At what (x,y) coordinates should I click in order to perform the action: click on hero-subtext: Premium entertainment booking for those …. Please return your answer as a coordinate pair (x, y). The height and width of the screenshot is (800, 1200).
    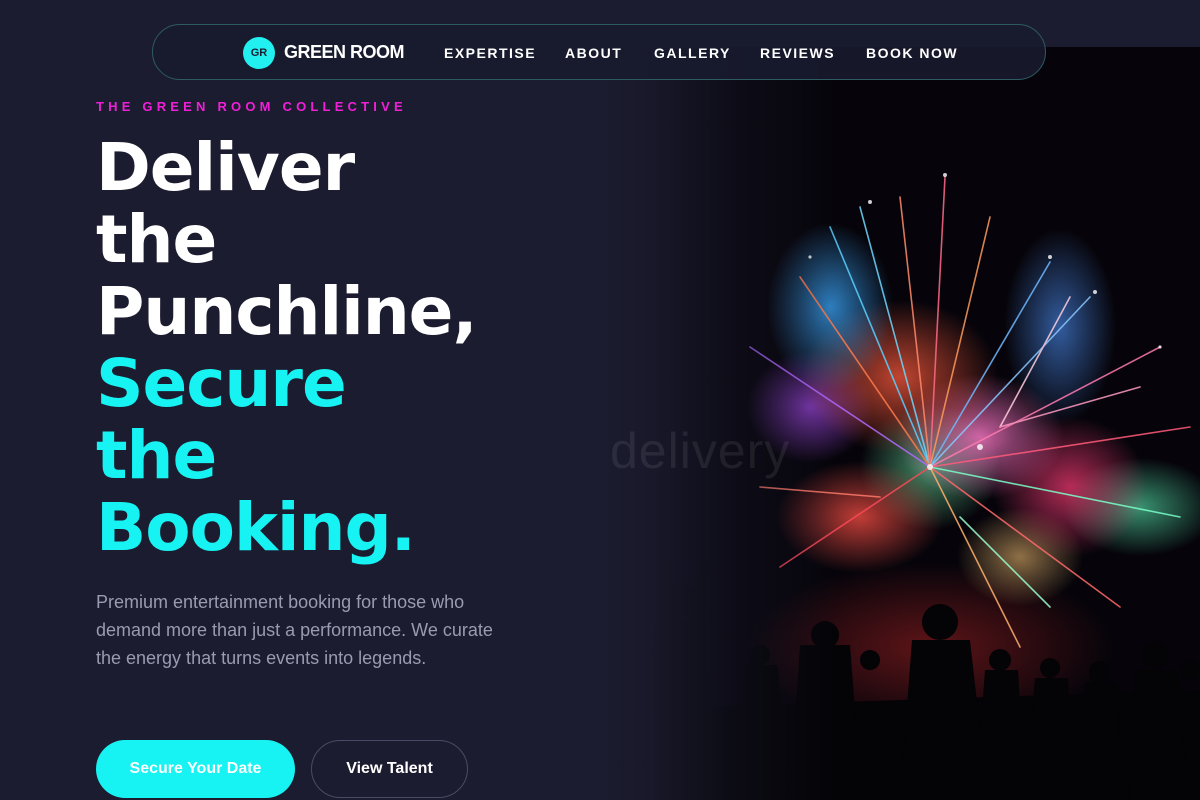
    Looking at the image, I should click on (294, 630).